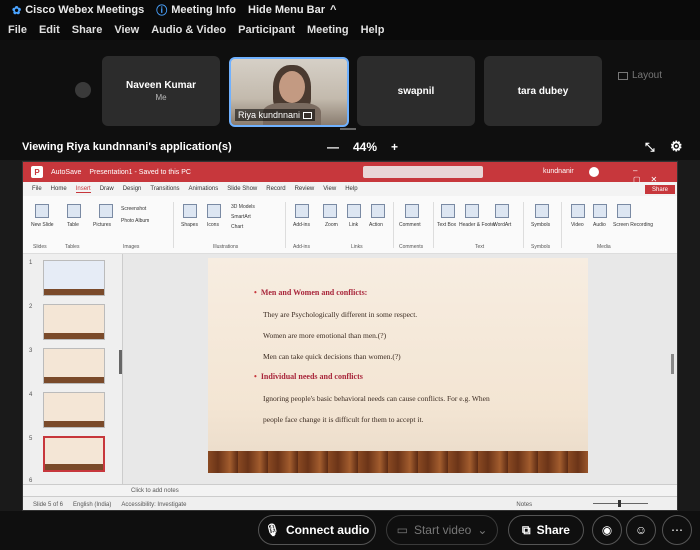 The width and height of the screenshot is (700, 550). What do you see at coordinates (272, 530) in the screenshot?
I see `microphone-icon: 🎙` at bounding box center [272, 530].